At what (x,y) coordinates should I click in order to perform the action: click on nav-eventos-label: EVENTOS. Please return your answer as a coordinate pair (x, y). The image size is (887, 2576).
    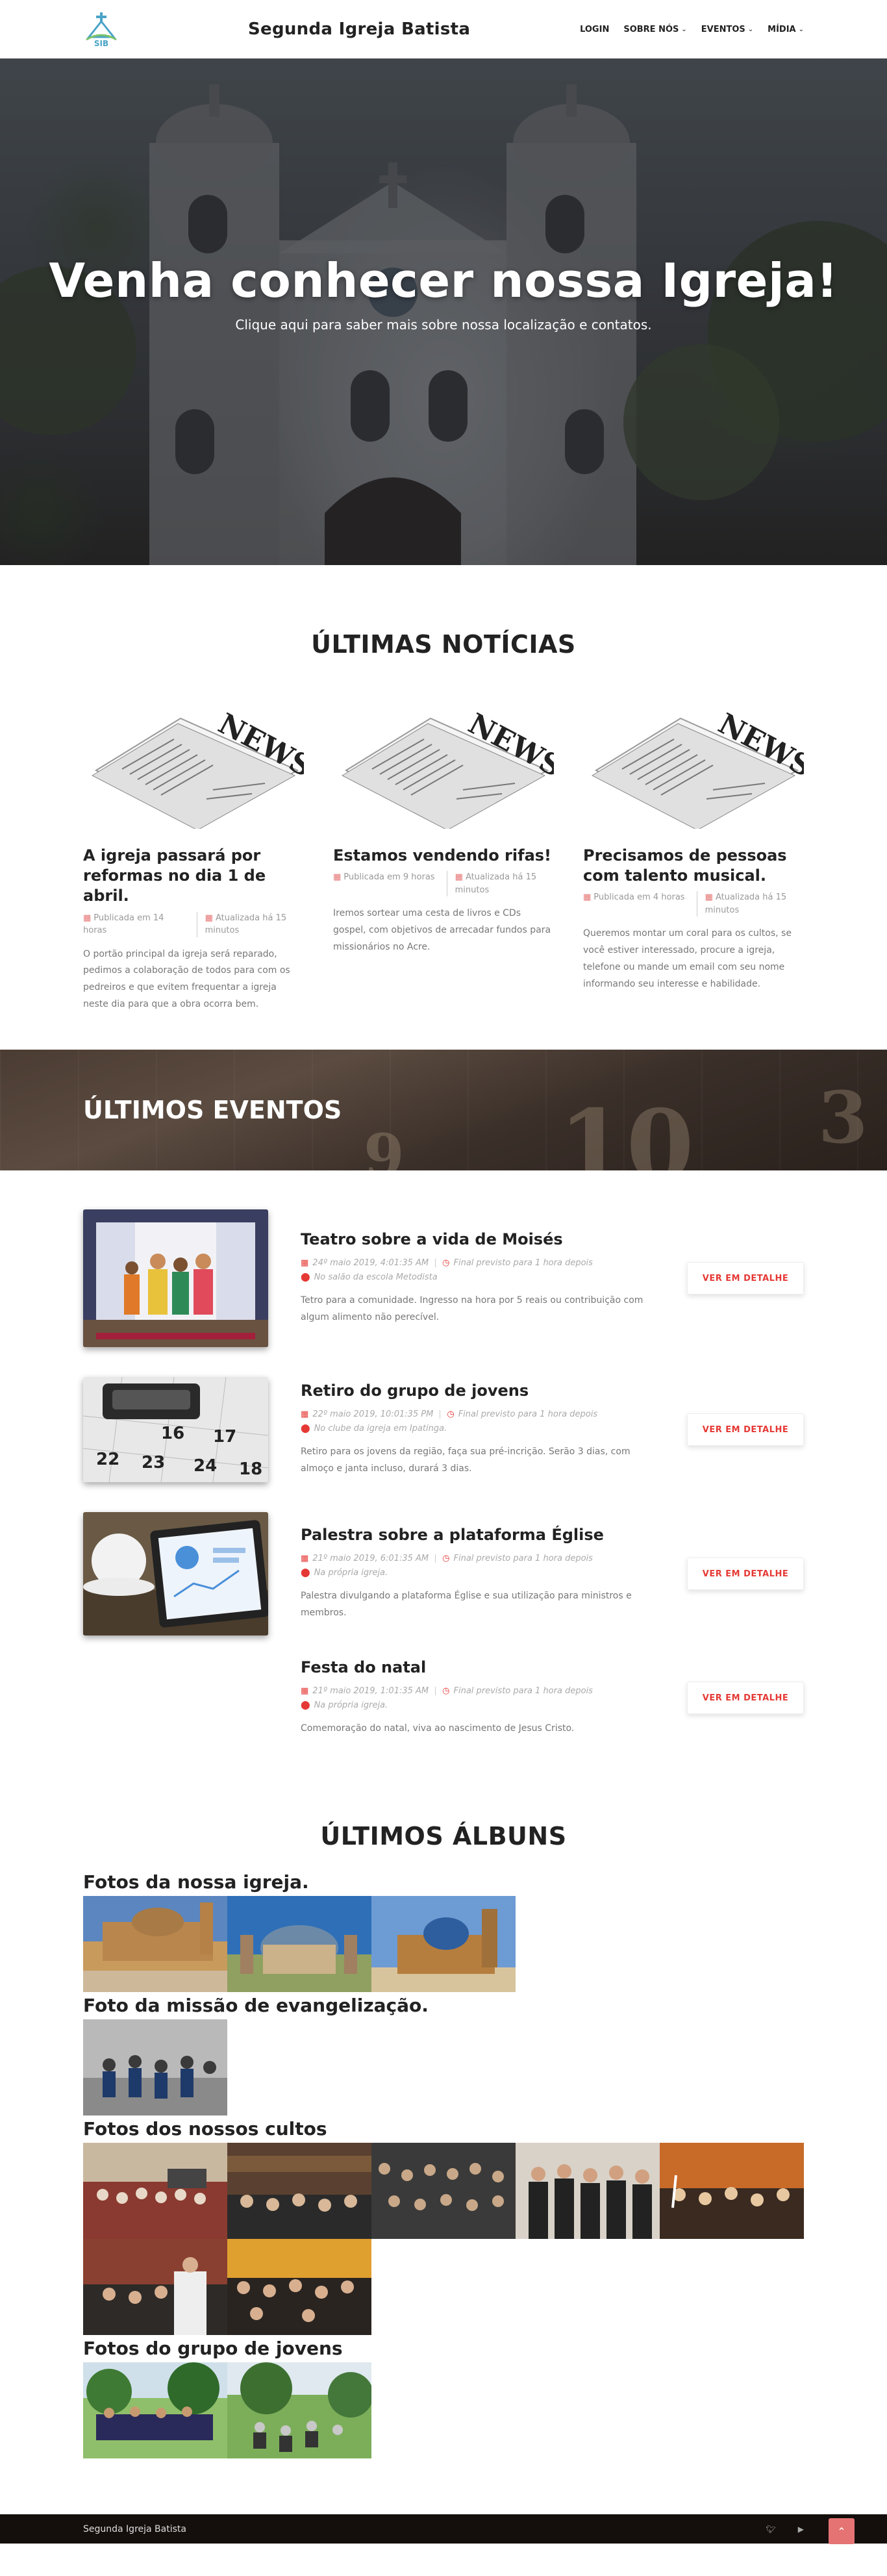
    Looking at the image, I should click on (723, 29).